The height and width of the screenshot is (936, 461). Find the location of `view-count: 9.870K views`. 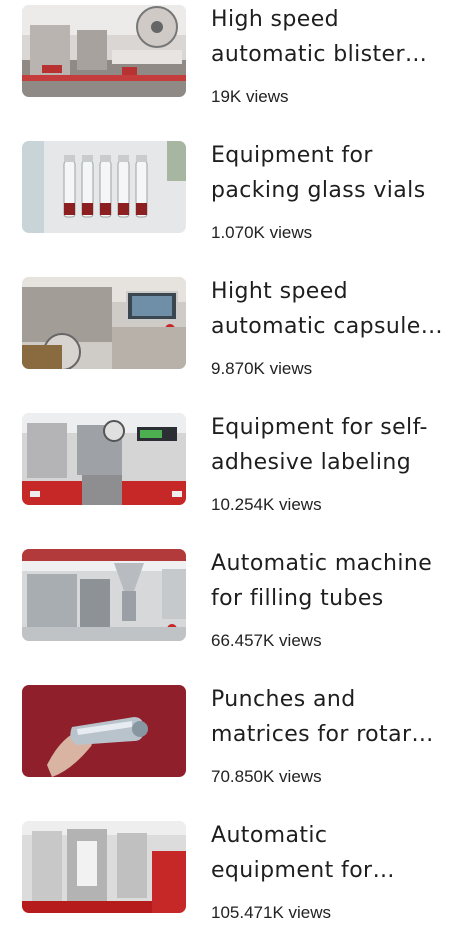

view-count: 9.870K views is located at coordinates (262, 368).